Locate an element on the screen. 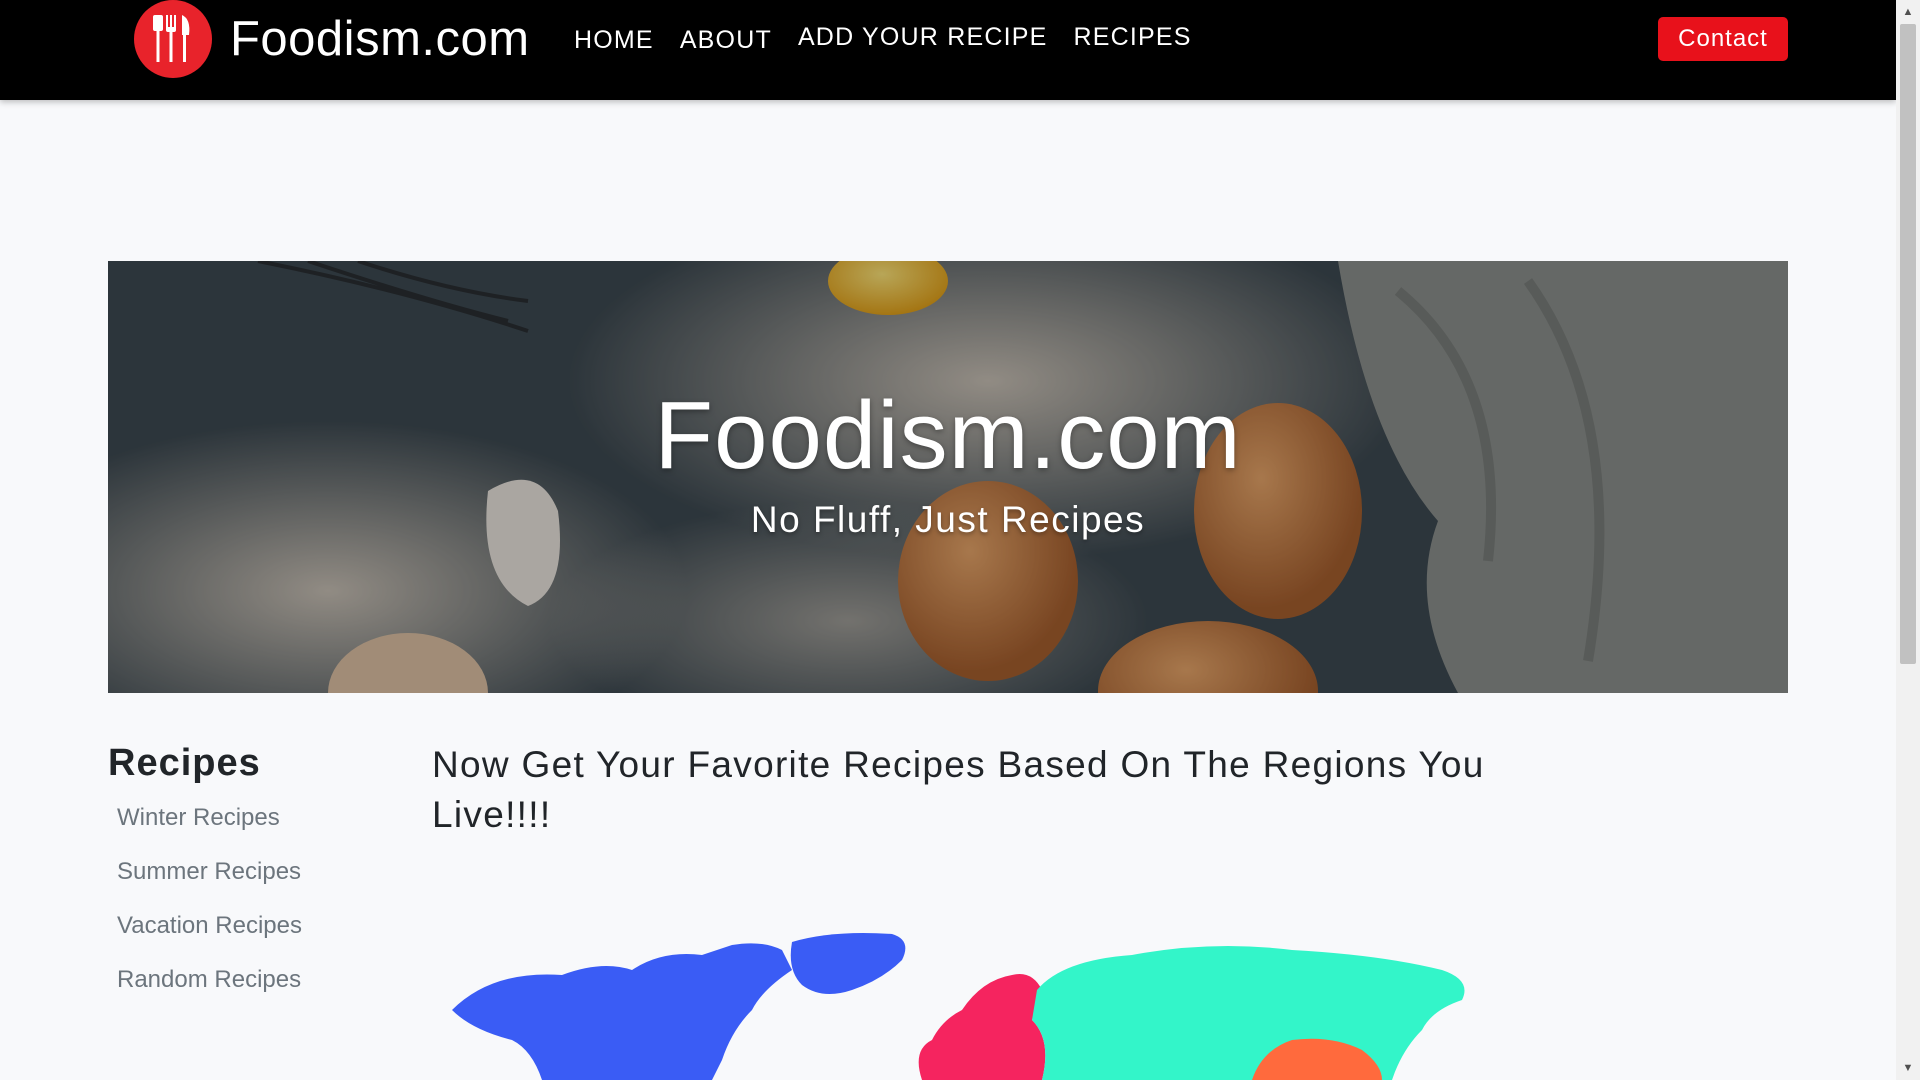 This screenshot has height=1080, width=1920. sidebar-title: Recipes is located at coordinates (184, 763).